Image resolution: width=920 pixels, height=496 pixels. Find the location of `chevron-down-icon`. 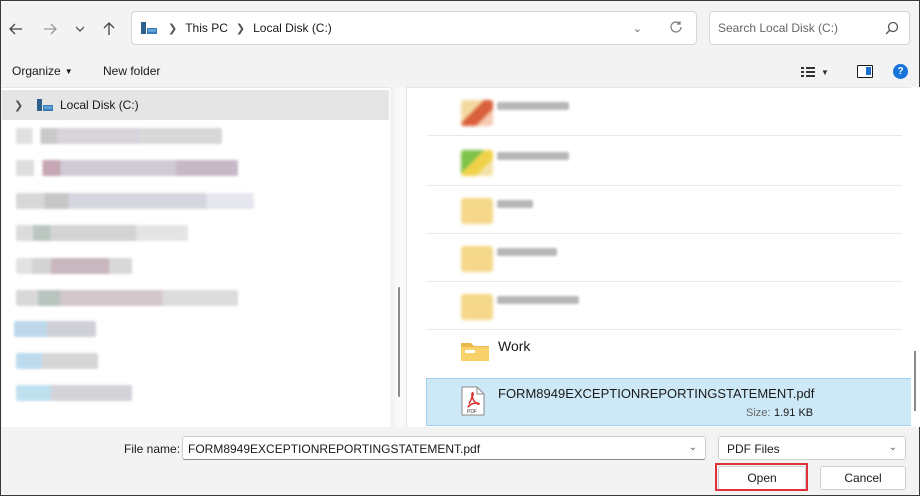

chevron-down-icon is located at coordinates (80, 29).